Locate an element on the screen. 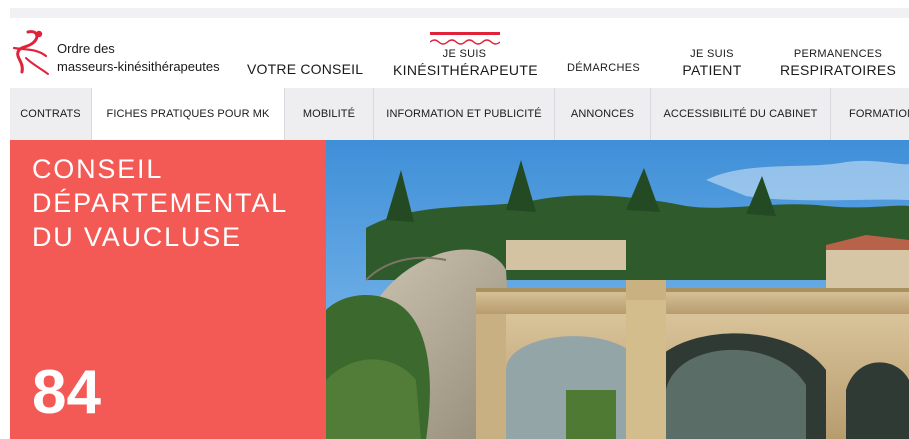 The height and width of the screenshot is (439, 909). brand-line-2: masseurs-kinésithérapeutes is located at coordinates (138, 66).